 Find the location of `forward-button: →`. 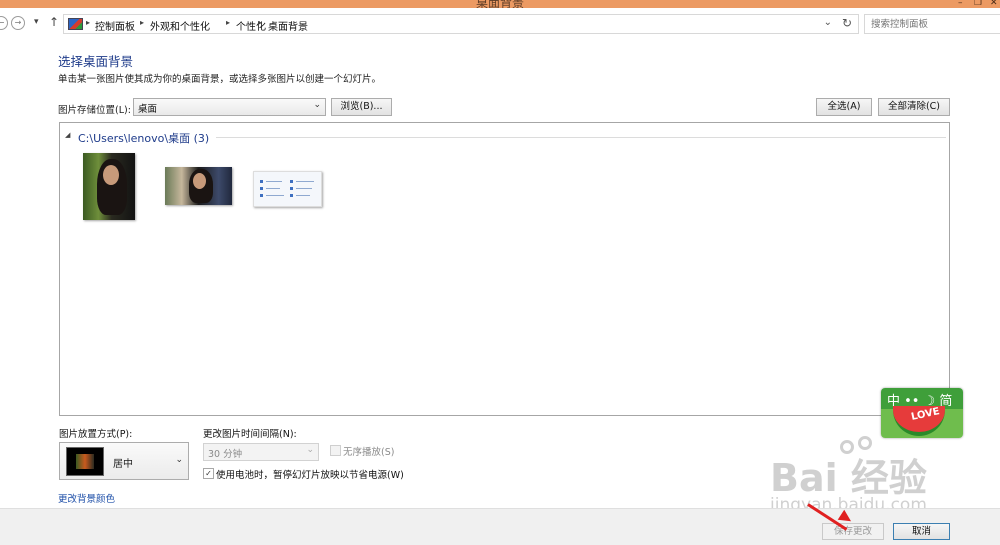

forward-button: → is located at coordinates (18, 23).